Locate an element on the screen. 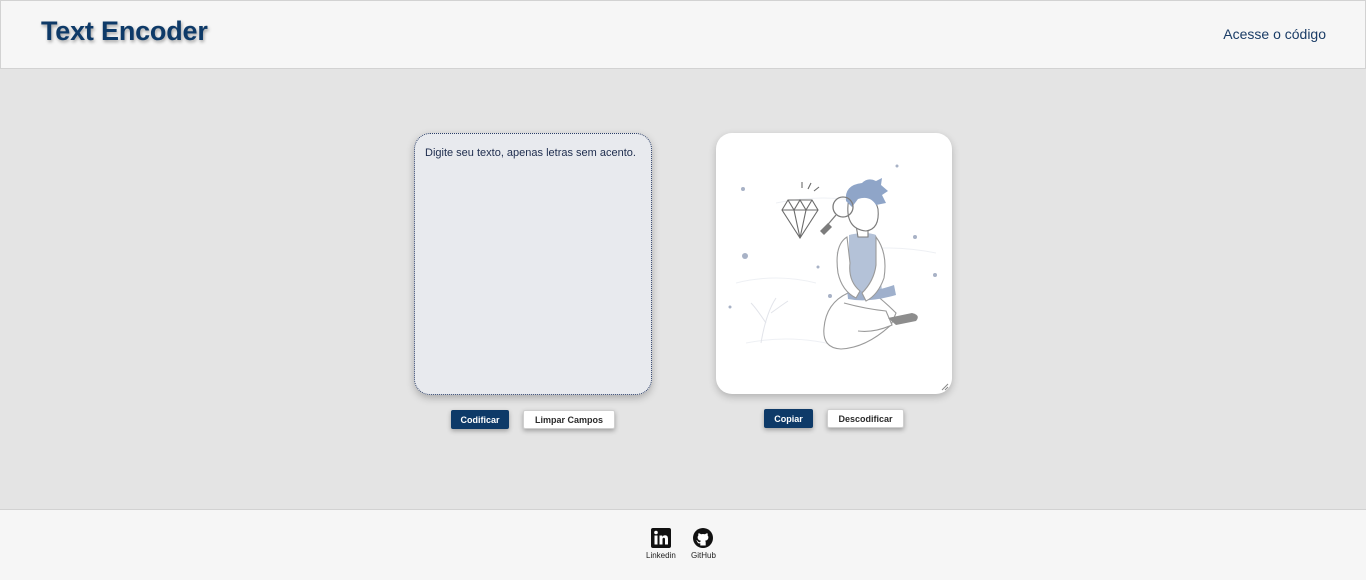 This screenshot has width=1366, height=580. github-link: GitHub is located at coordinates (703, 544).